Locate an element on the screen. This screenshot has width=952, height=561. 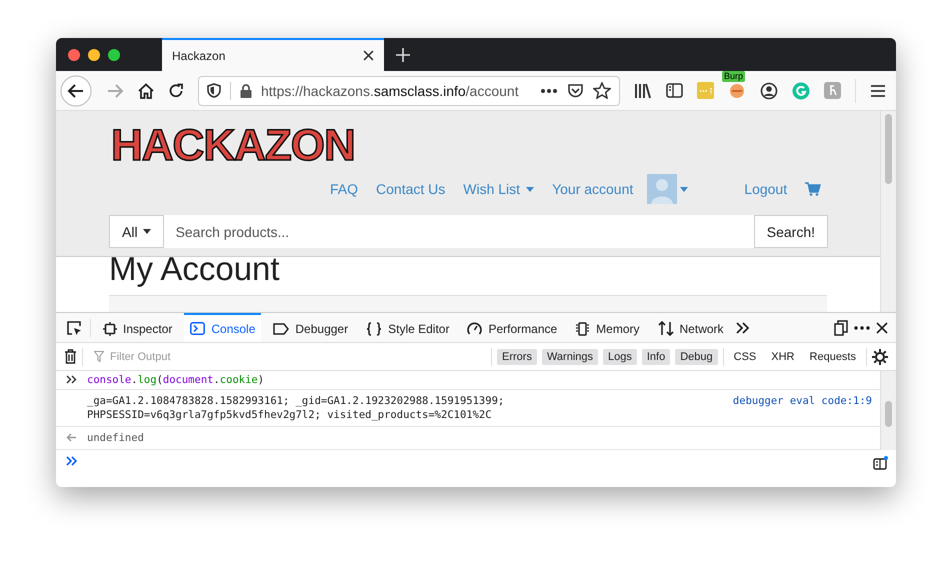
devtools-tab: Debugger is located at coordinates (310, 327).